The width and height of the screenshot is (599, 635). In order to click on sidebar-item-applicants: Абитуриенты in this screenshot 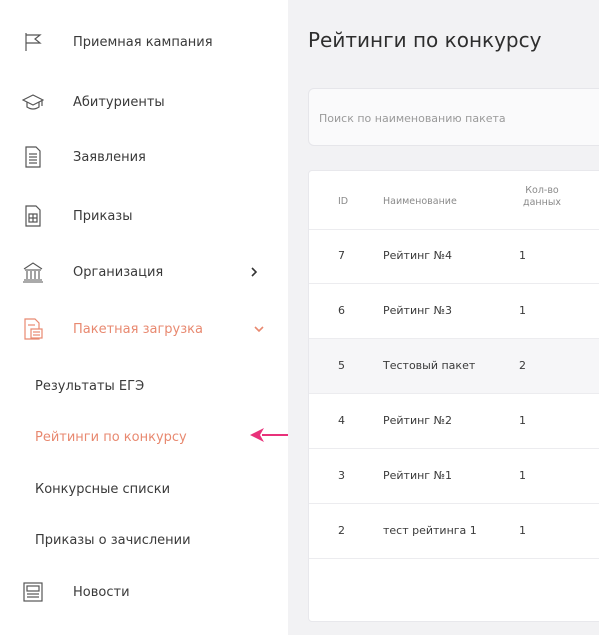, I will do `click(144, 102)`.